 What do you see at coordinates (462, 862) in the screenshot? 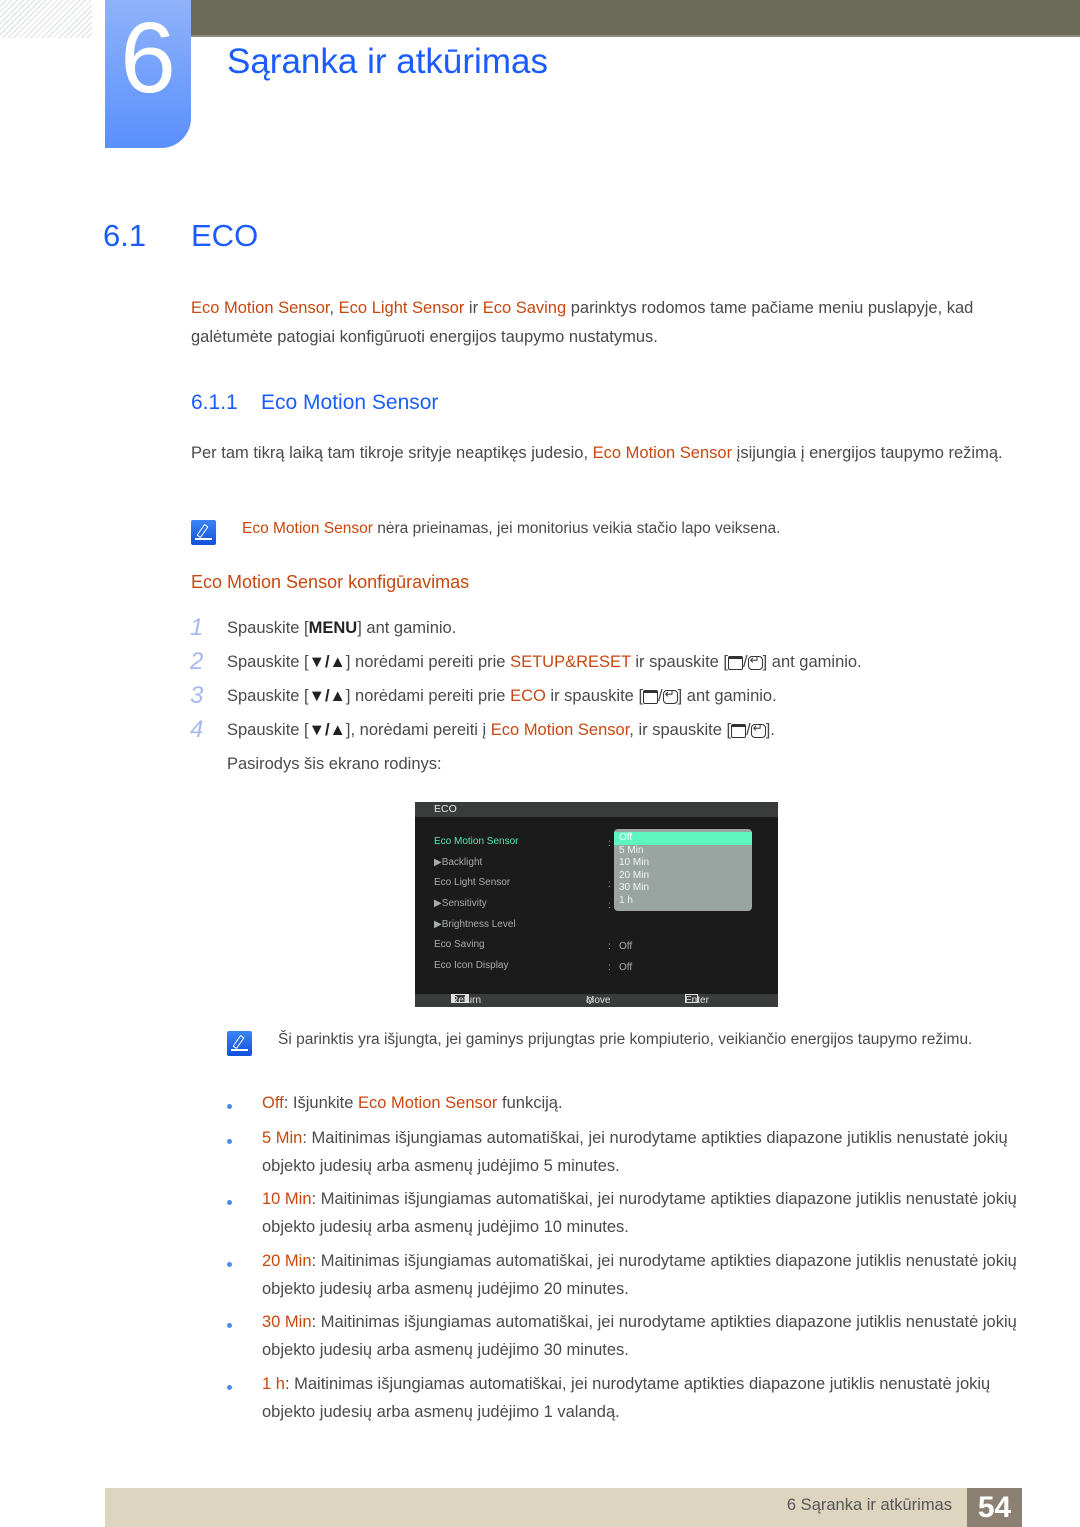
I see `osd-item-label: Backlight` at bounding box center [462, 862].